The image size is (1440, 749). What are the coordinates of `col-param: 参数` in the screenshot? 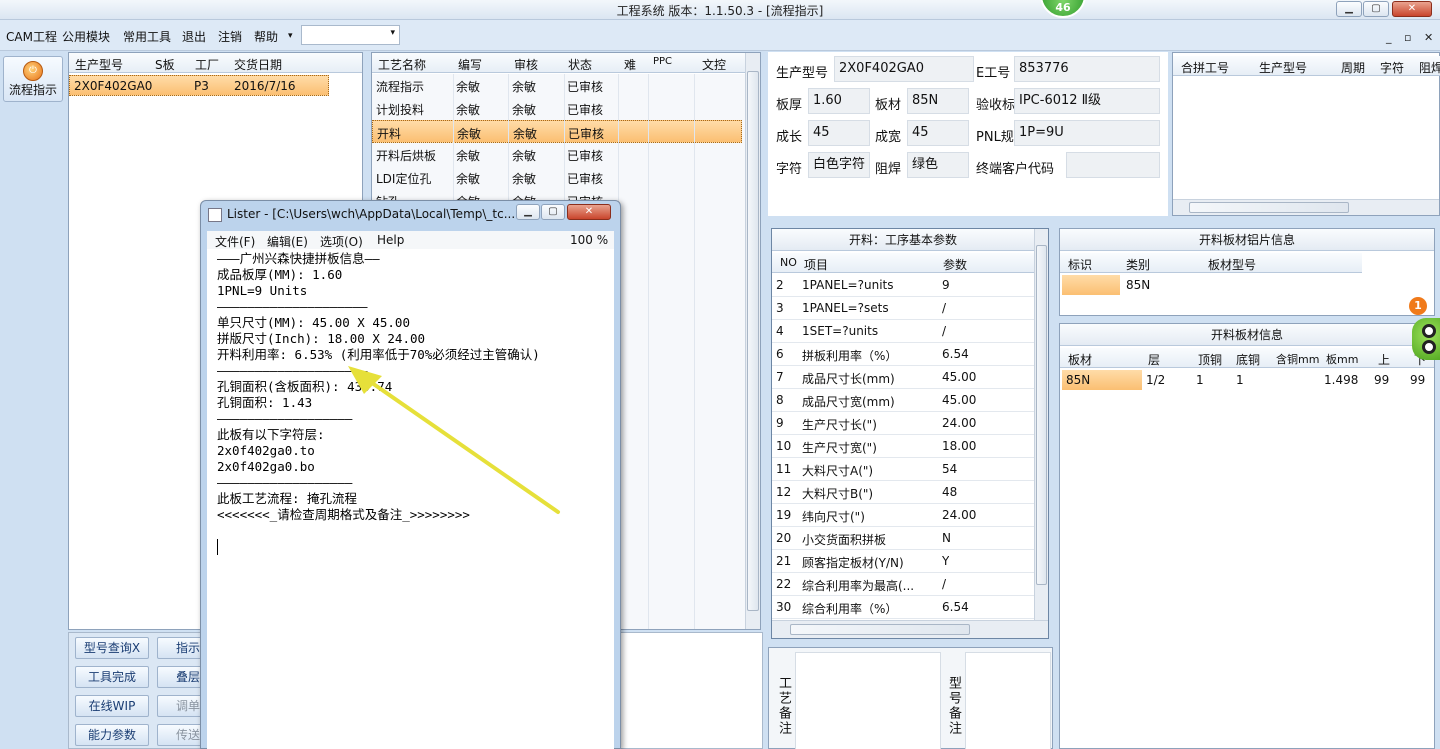 It's located at (955, 264).